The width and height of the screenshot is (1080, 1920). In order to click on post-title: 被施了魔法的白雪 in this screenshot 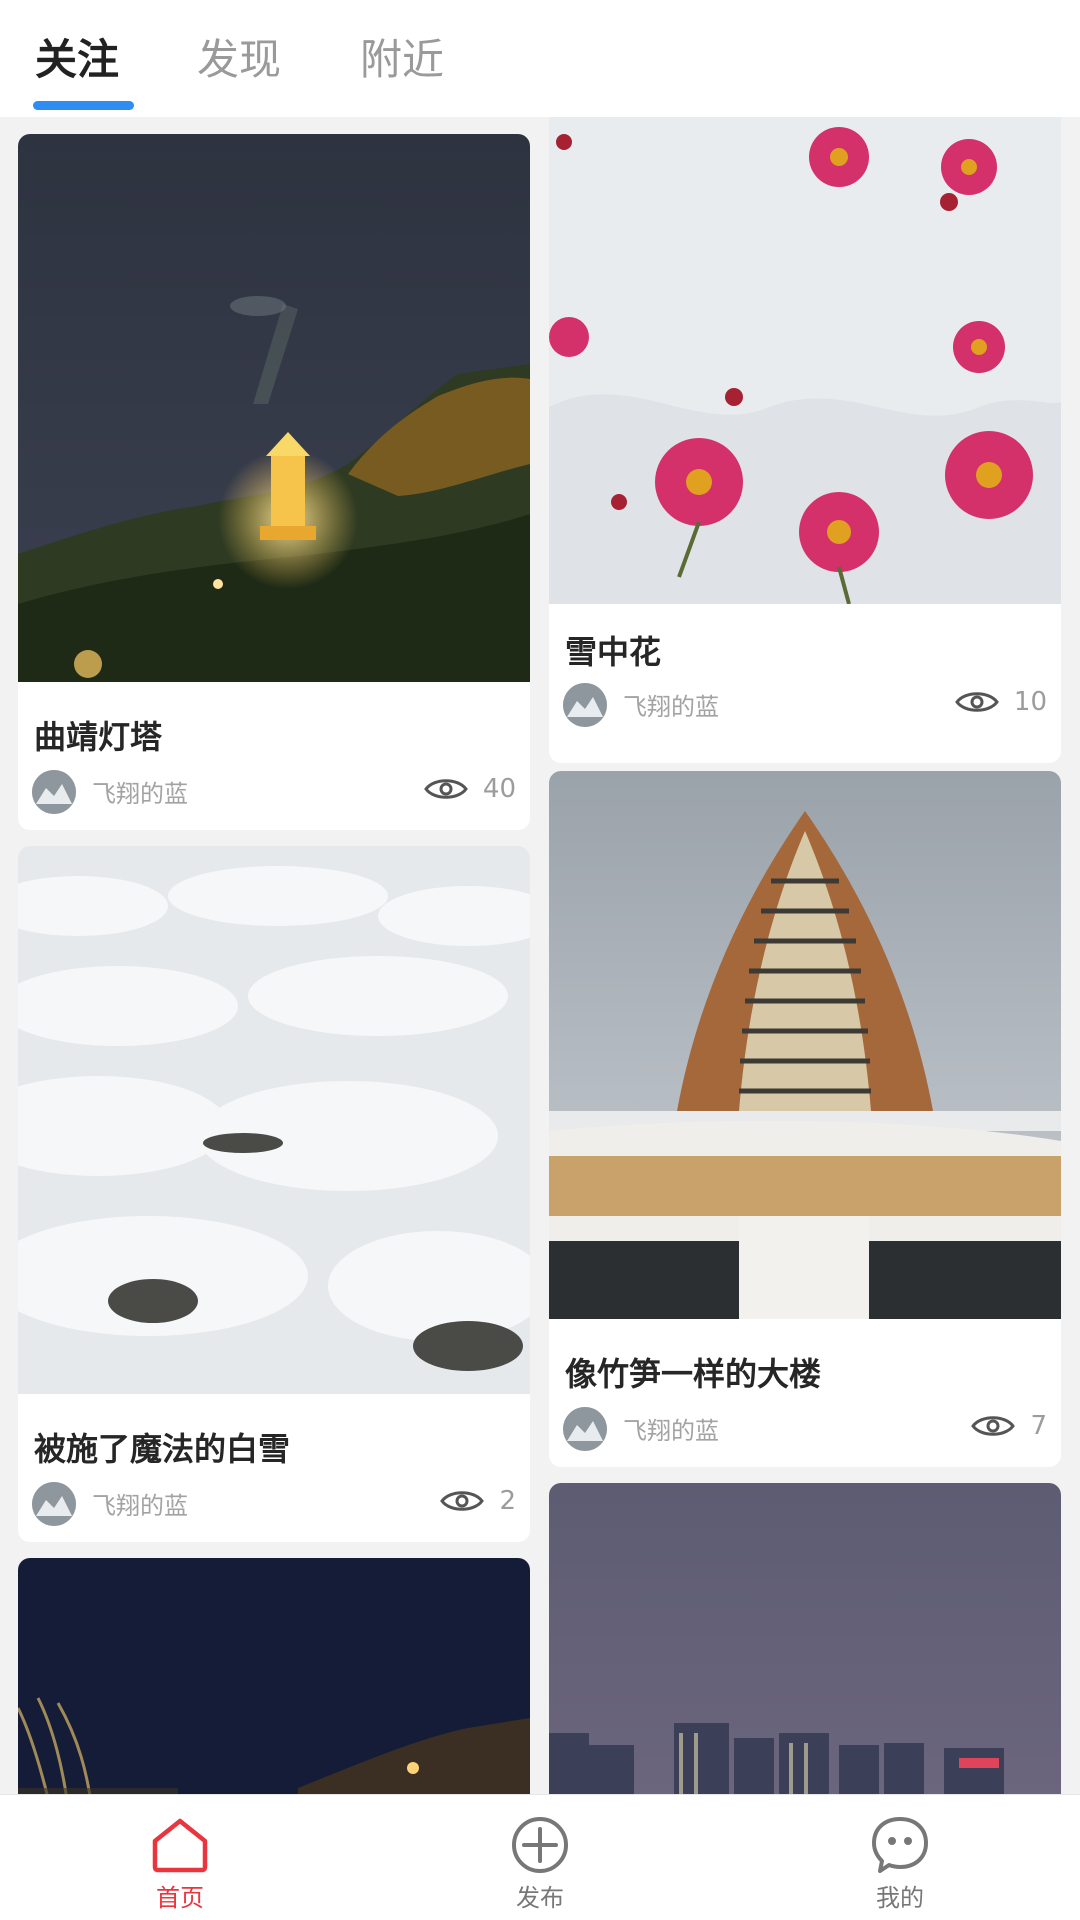, I will do `click(162, 1449)`.